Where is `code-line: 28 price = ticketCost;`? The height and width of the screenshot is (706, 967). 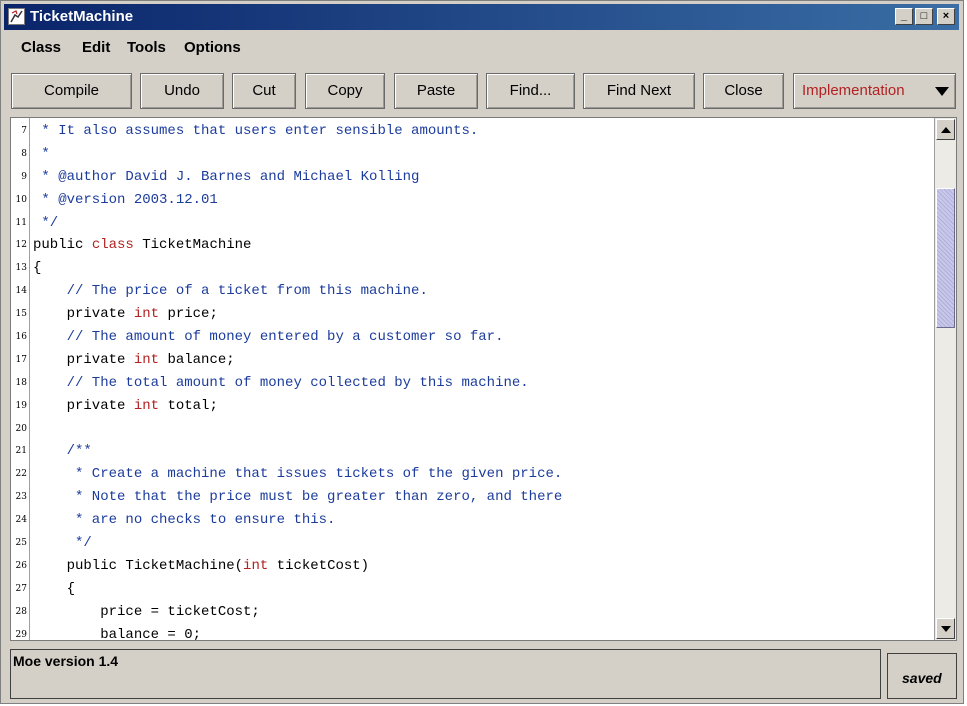 code-line: 28 price = ticketCost; is located at coordinates (471, 612).